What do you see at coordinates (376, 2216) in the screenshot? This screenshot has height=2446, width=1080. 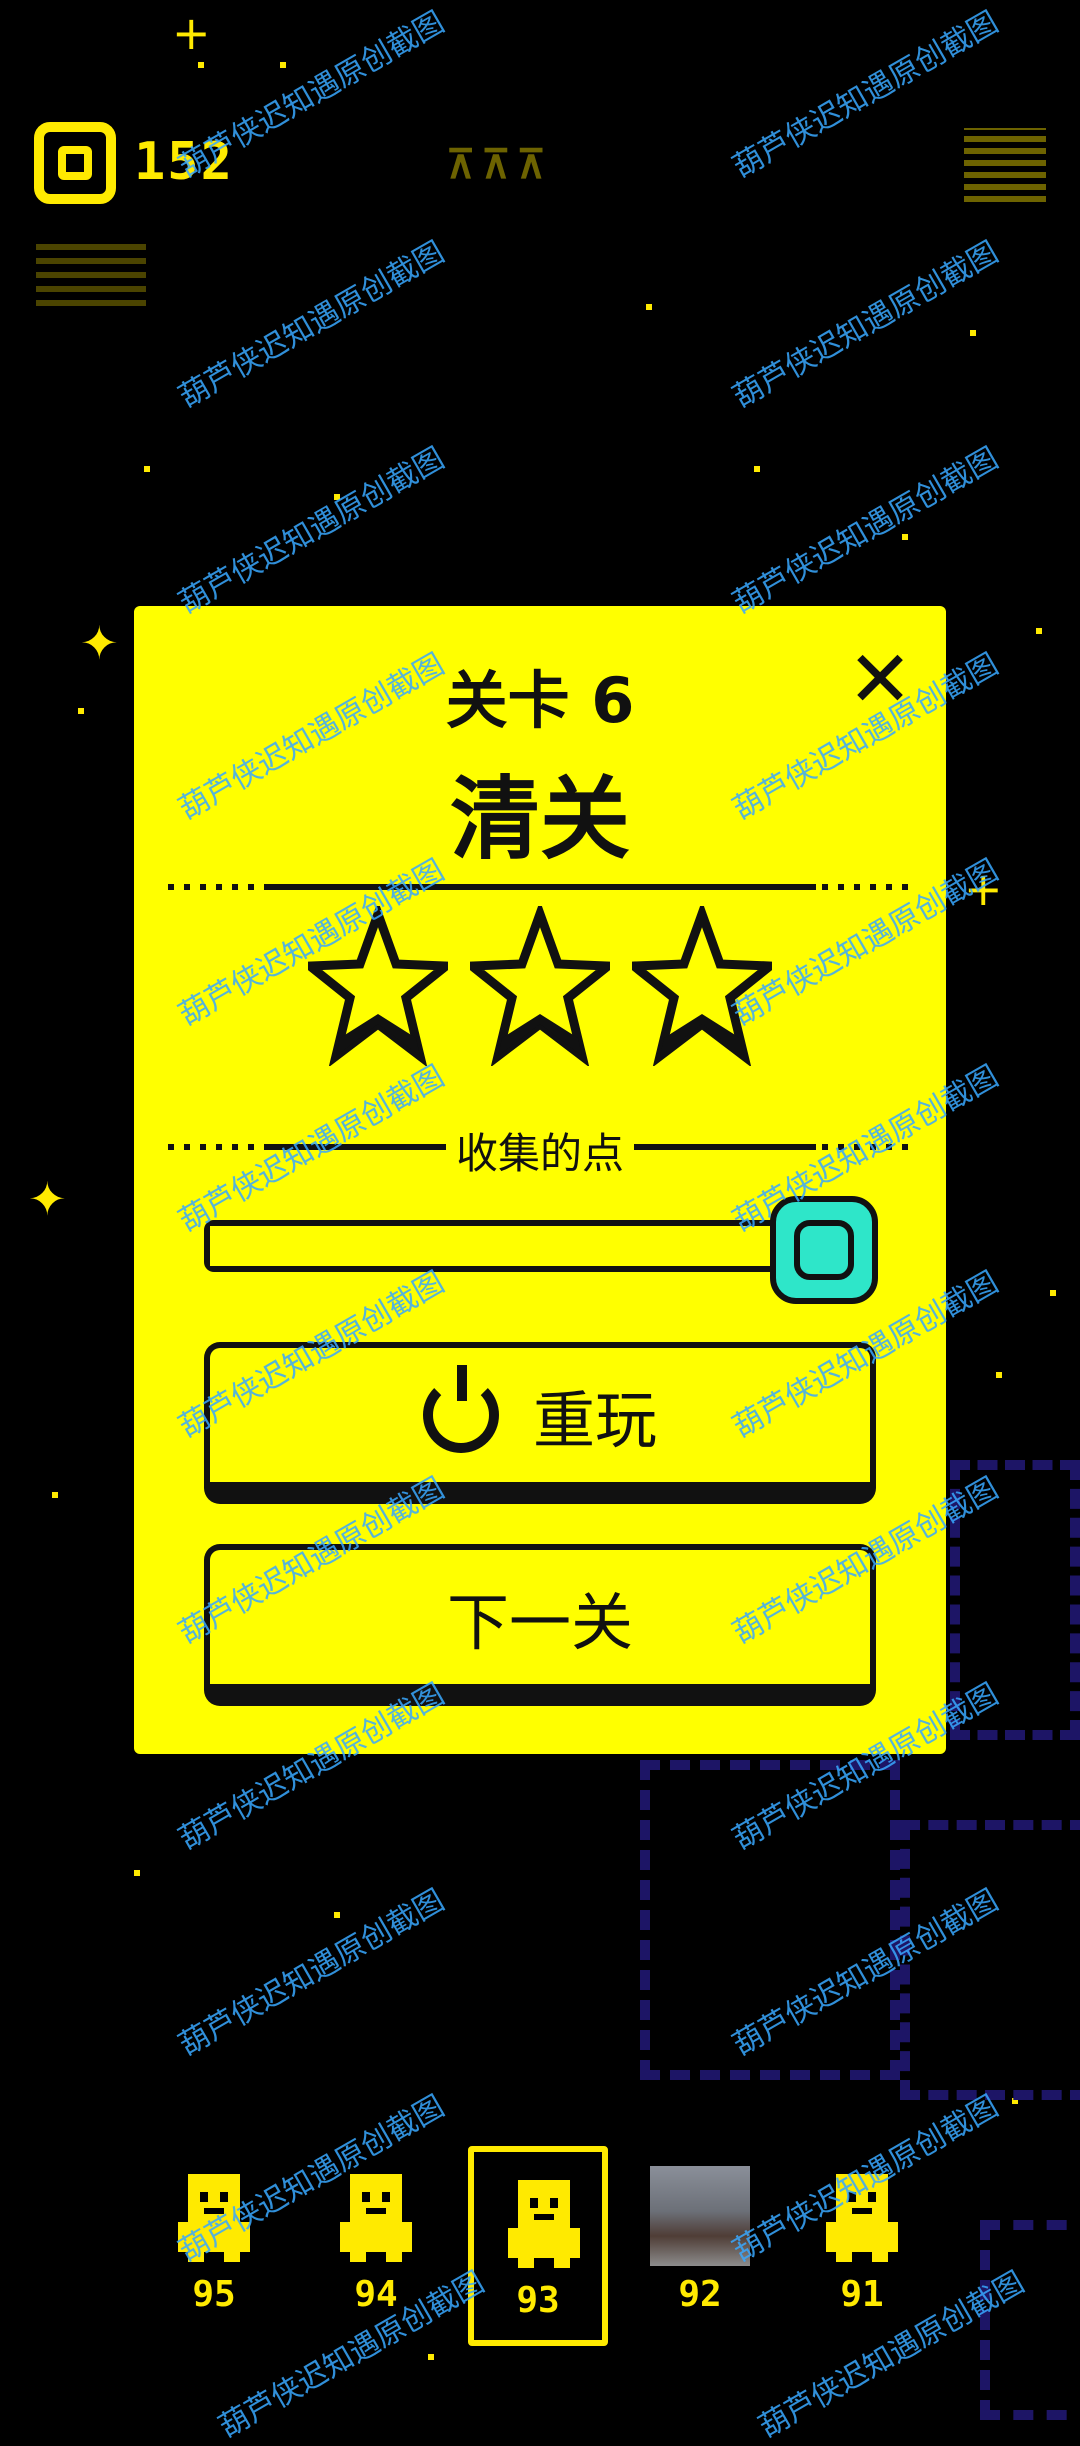 I see `robot-character-icon` at bounding box center [376, 2216].